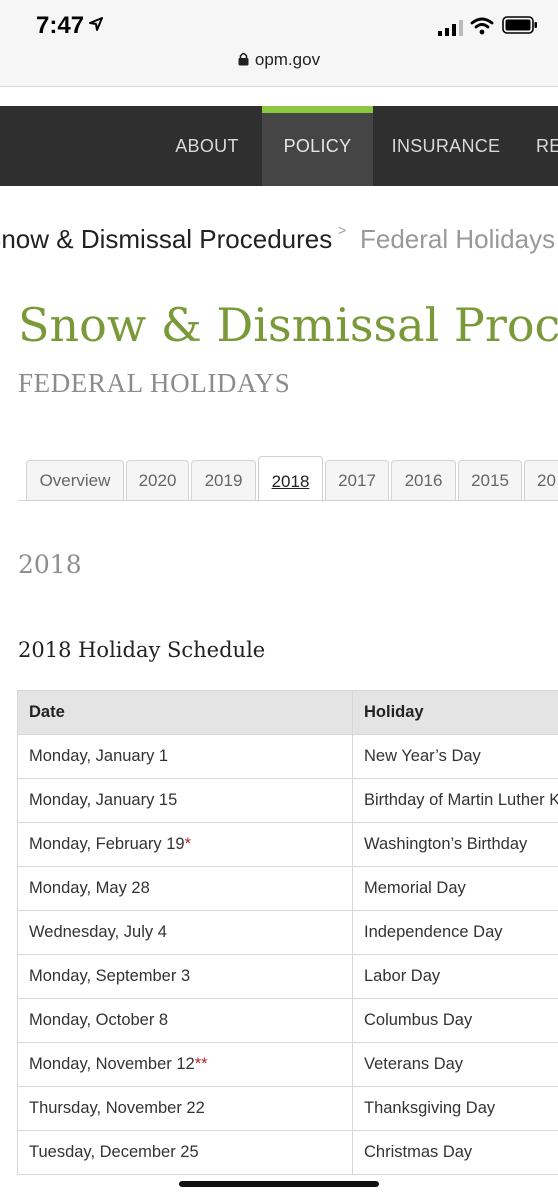  What do you see at coordinates (98, 932) in the screenshot?
I see `date-text: Wednesday, July 4` at bounding box center [98, 932].